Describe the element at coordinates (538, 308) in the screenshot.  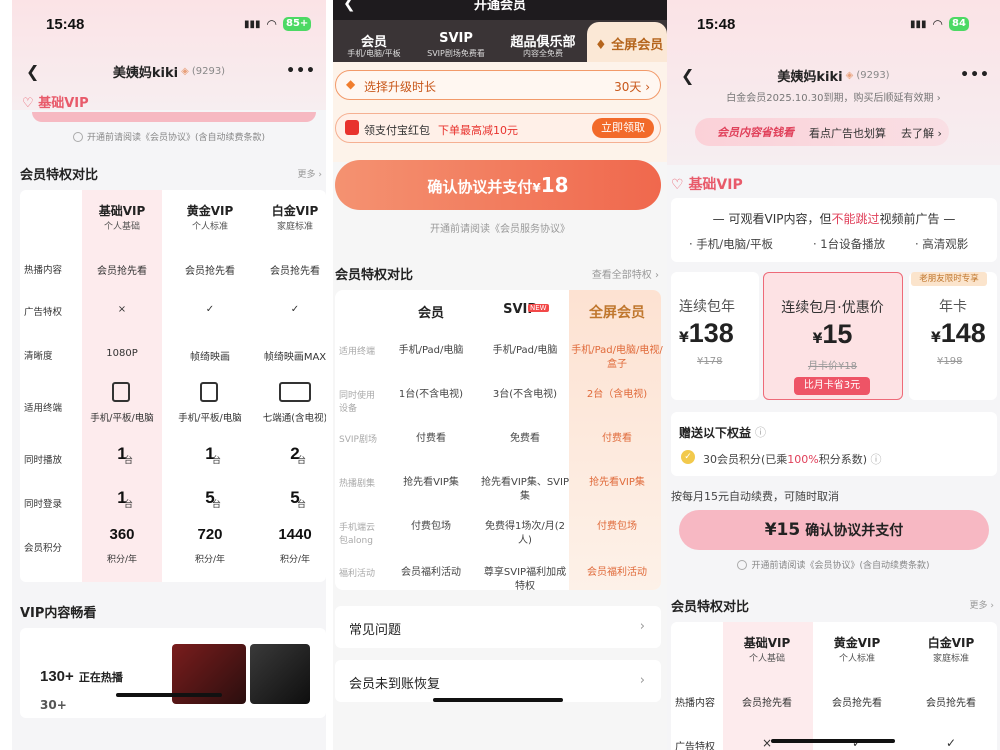
I see `new-badge: NEW` at that location.